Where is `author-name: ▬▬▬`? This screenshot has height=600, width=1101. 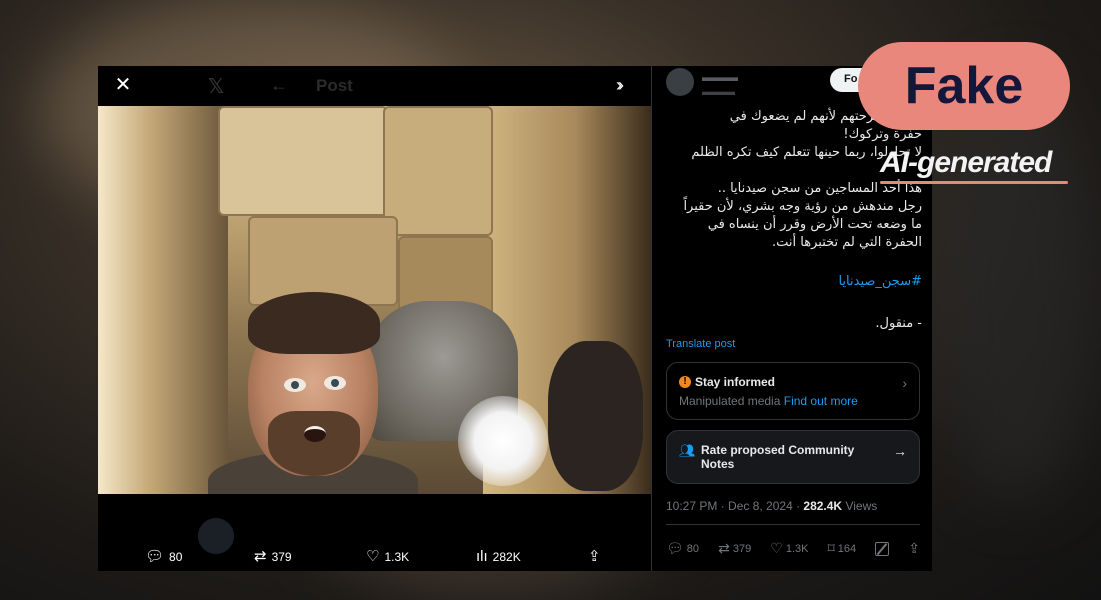
author-name: ▬▬▬ is located at coordinates (720, 77).